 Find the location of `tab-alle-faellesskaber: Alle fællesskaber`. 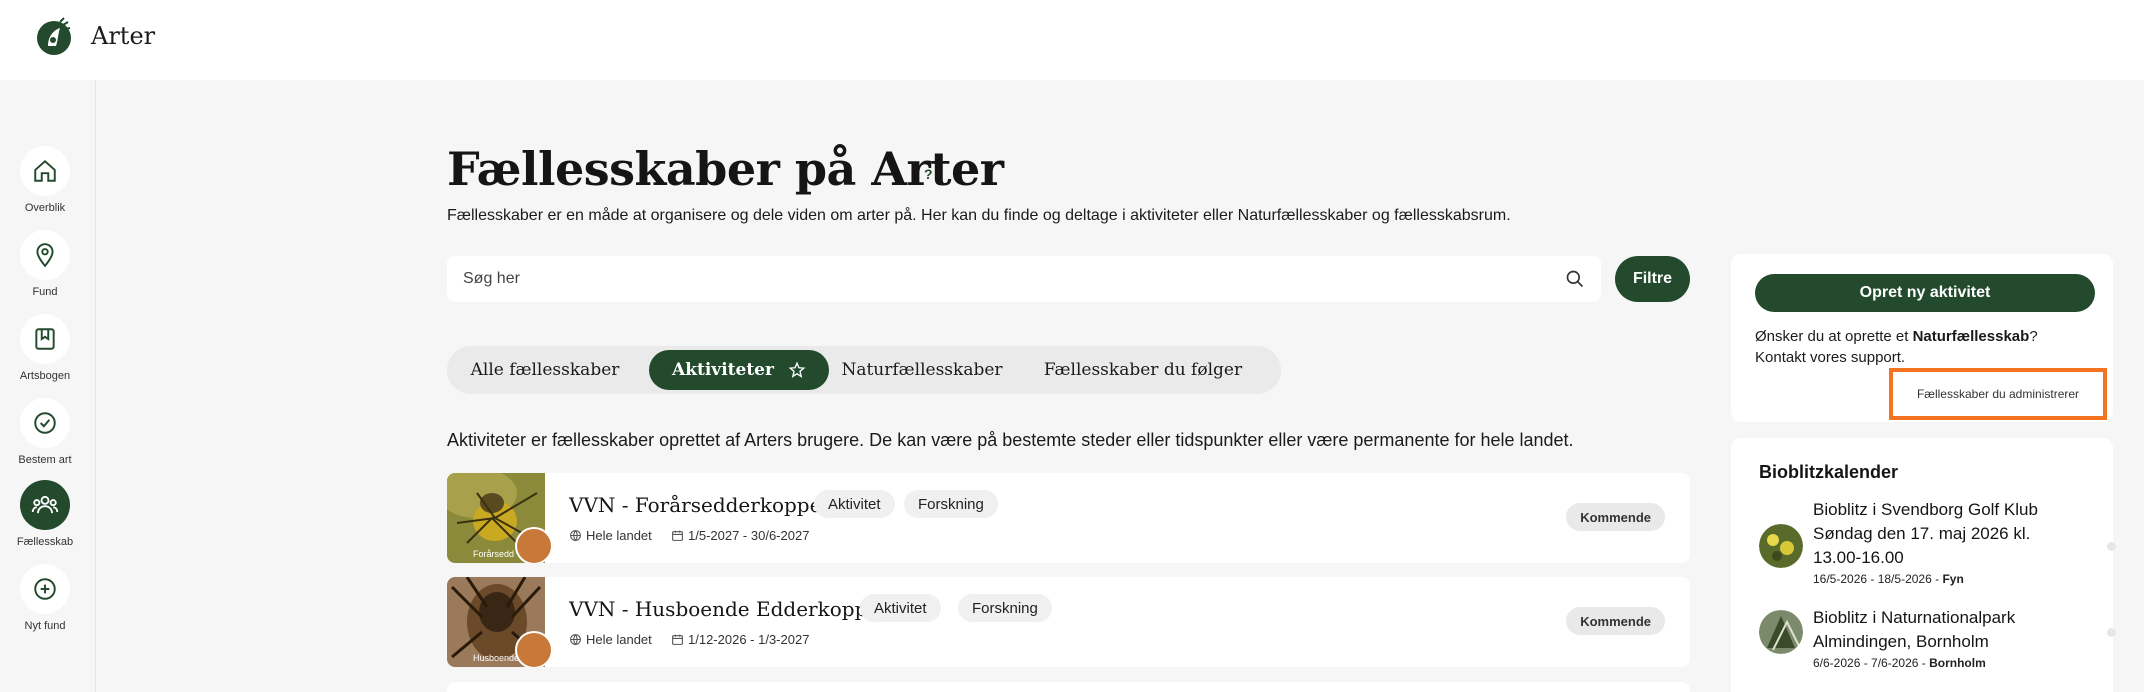

tab-alle-faellesskaber: Alle fællesskaber is located at coordinates (545, 370).